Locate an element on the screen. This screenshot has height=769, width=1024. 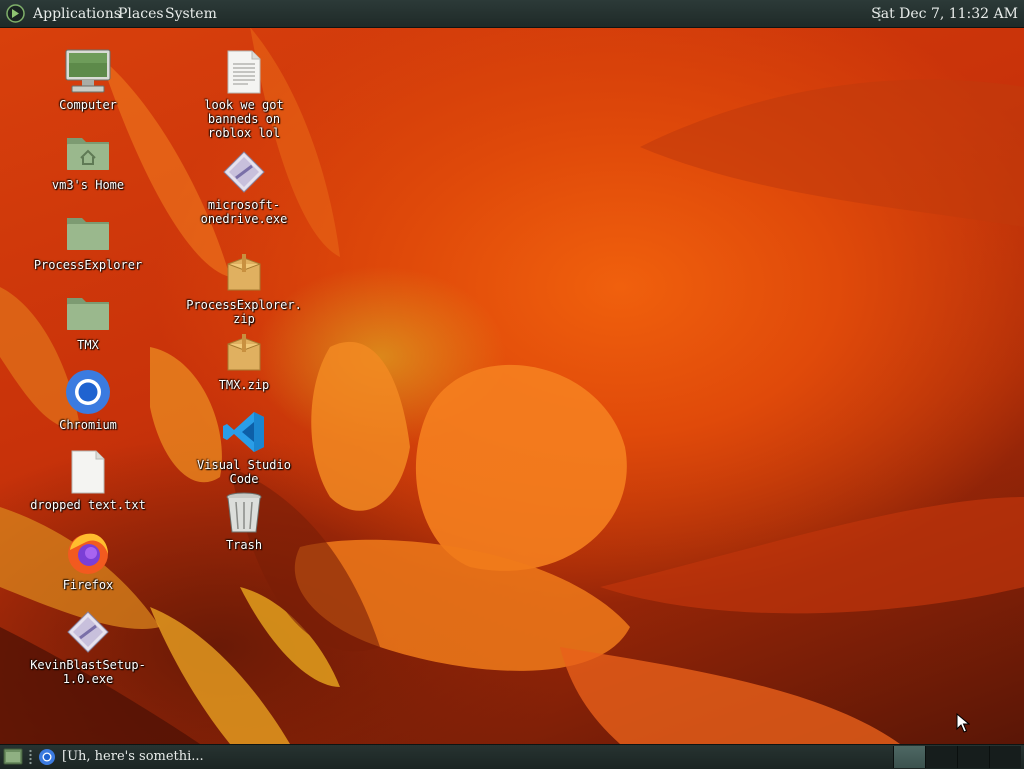
icon-label: TMX.zip is located at coordinates (244, 385).